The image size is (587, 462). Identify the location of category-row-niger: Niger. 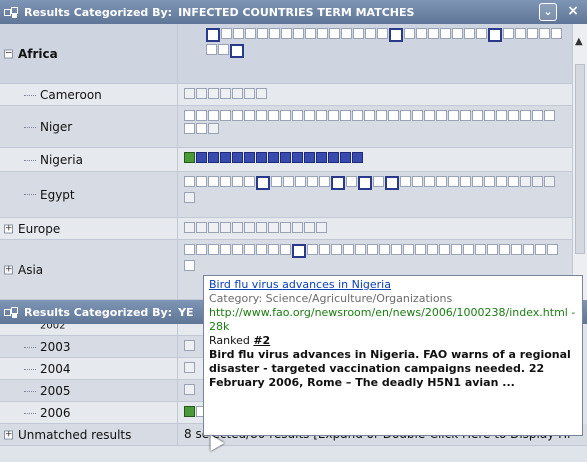
(286, 127).